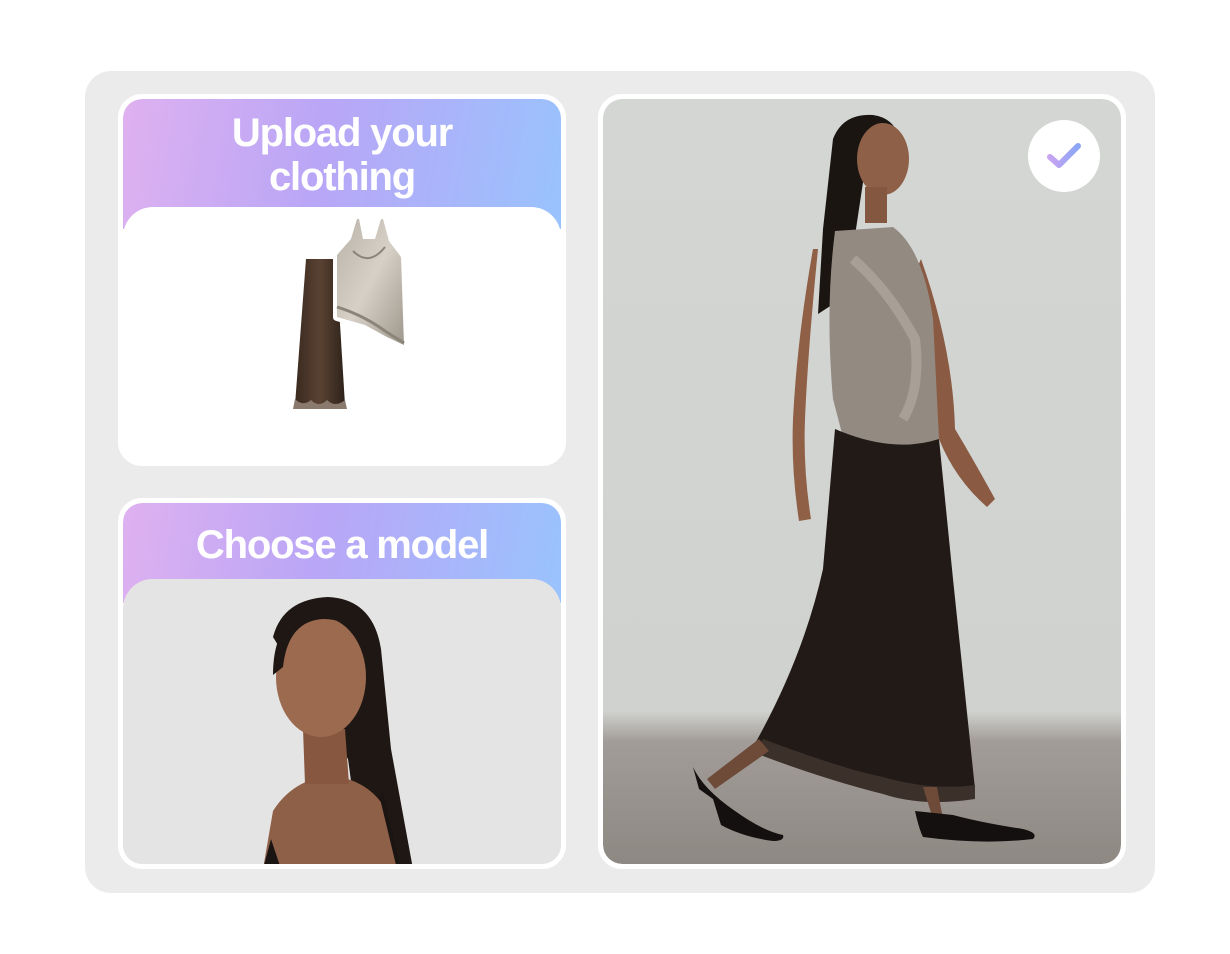 Image resolution: width=1230 pixels, height=954 pixels. I want to click on upload-clothing-title: Upload your clothing, so click(342, 155).